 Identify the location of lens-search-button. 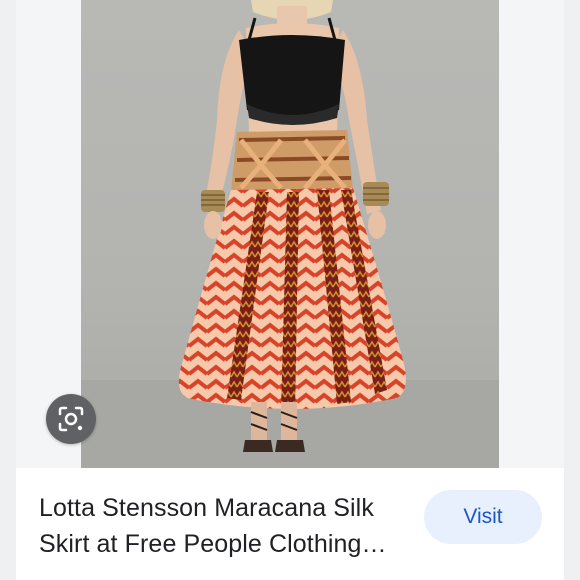
(71, 419).